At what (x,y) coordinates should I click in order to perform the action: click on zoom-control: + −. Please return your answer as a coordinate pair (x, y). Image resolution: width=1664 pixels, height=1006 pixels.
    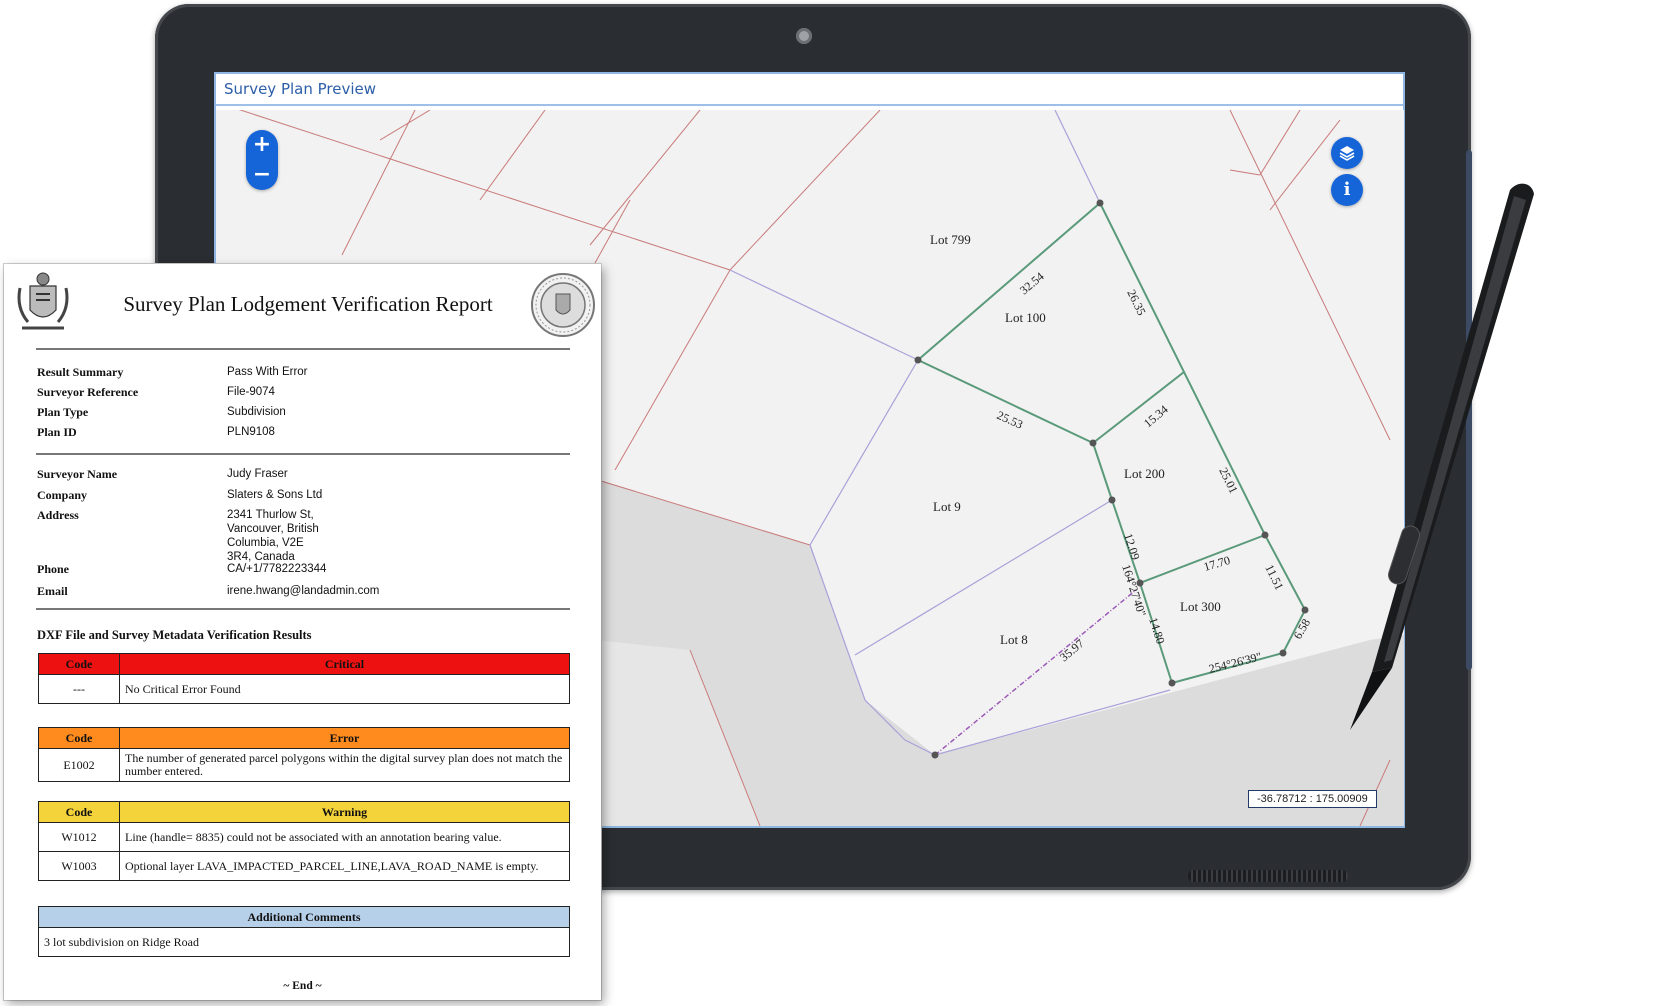
    Looking at the image, I should click on (262, 160).